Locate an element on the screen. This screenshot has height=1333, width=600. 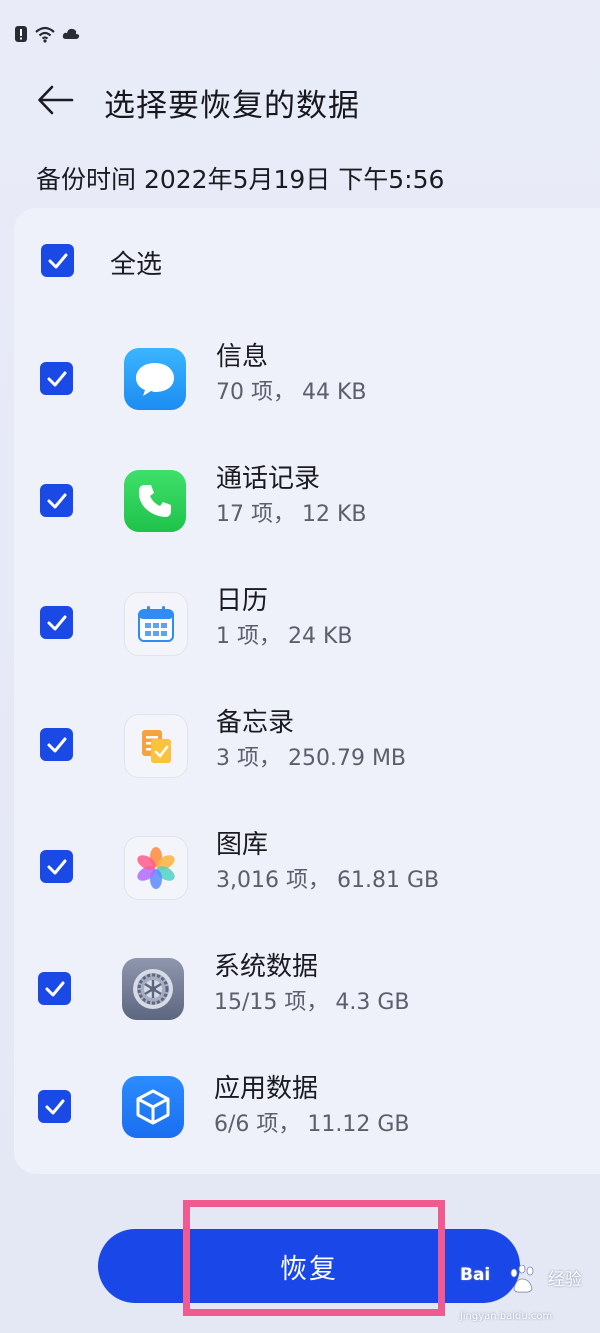
list-item-app-data: 应用数据 6/6 项， 11.12 GB is located at coordinates (300, 1127).